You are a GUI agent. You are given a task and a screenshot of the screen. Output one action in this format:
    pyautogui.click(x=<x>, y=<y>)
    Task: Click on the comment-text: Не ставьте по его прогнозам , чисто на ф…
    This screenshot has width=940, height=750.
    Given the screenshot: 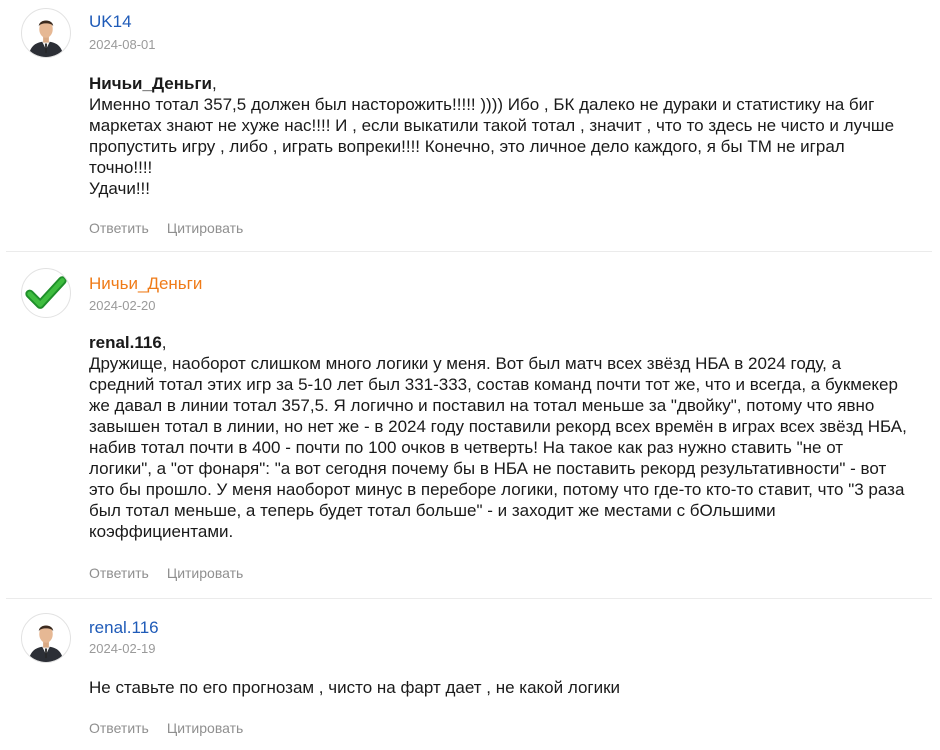 What is the action you would take?
    pyautogui.click(x=355, y=687)
    